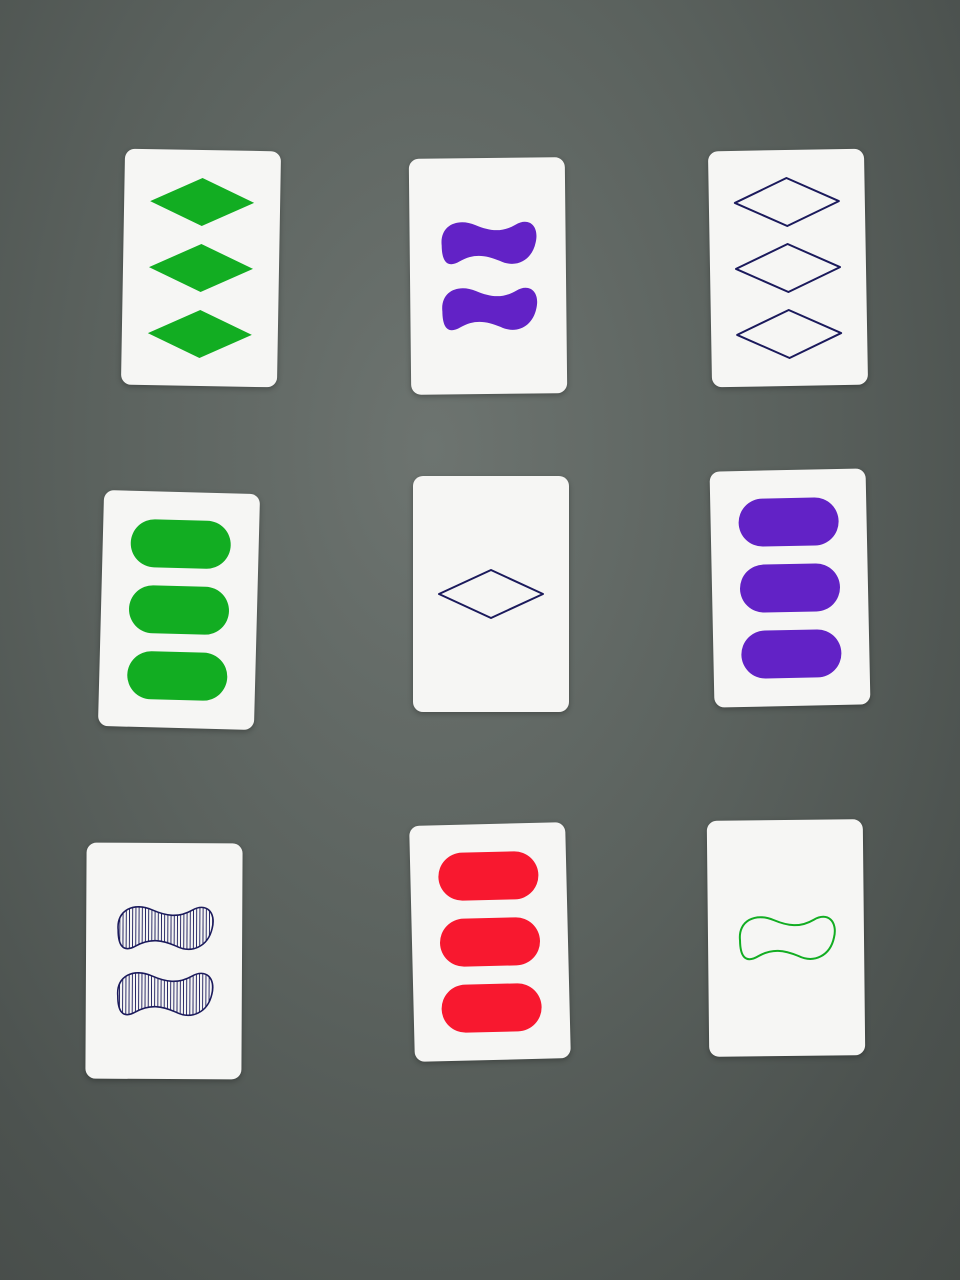  I want to click on card-r1c3, so click(788, 268).